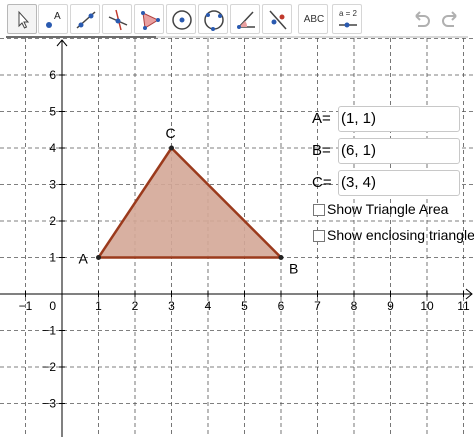 This screenshot has width=474, height=437. I want to click on x-tick-label: 7, so click(317, 306).